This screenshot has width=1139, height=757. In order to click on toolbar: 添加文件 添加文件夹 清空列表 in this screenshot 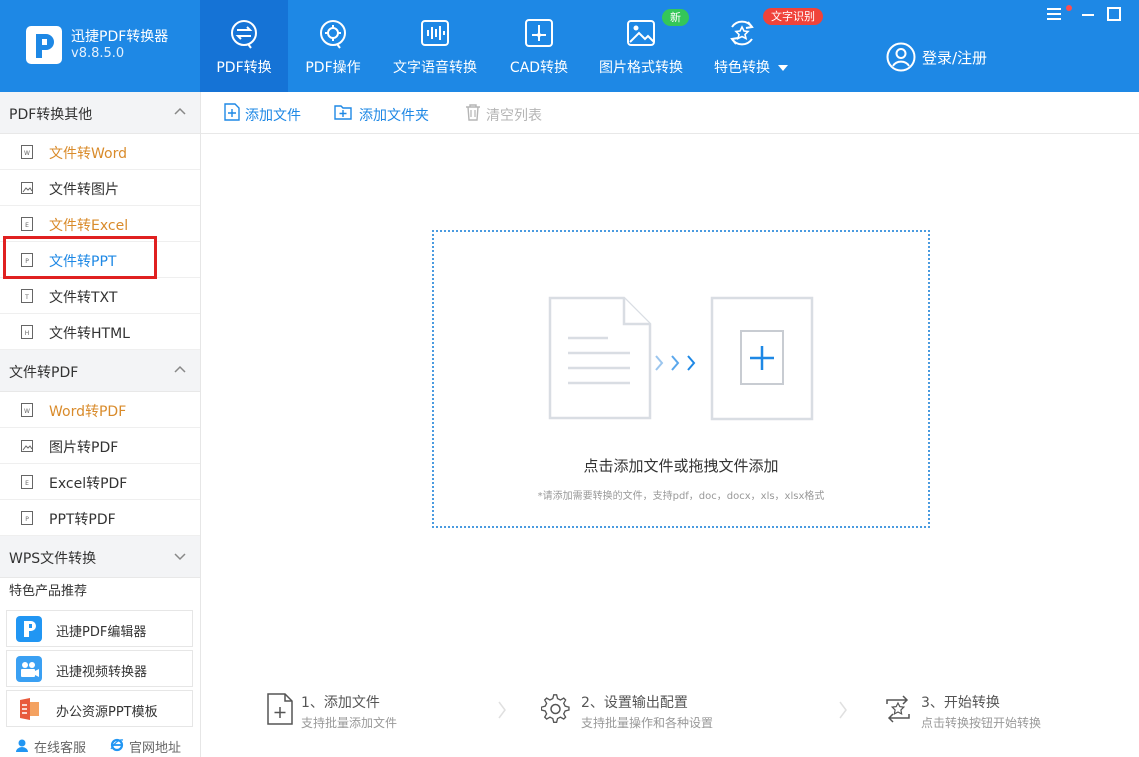, I will do `click(670, 113)`.